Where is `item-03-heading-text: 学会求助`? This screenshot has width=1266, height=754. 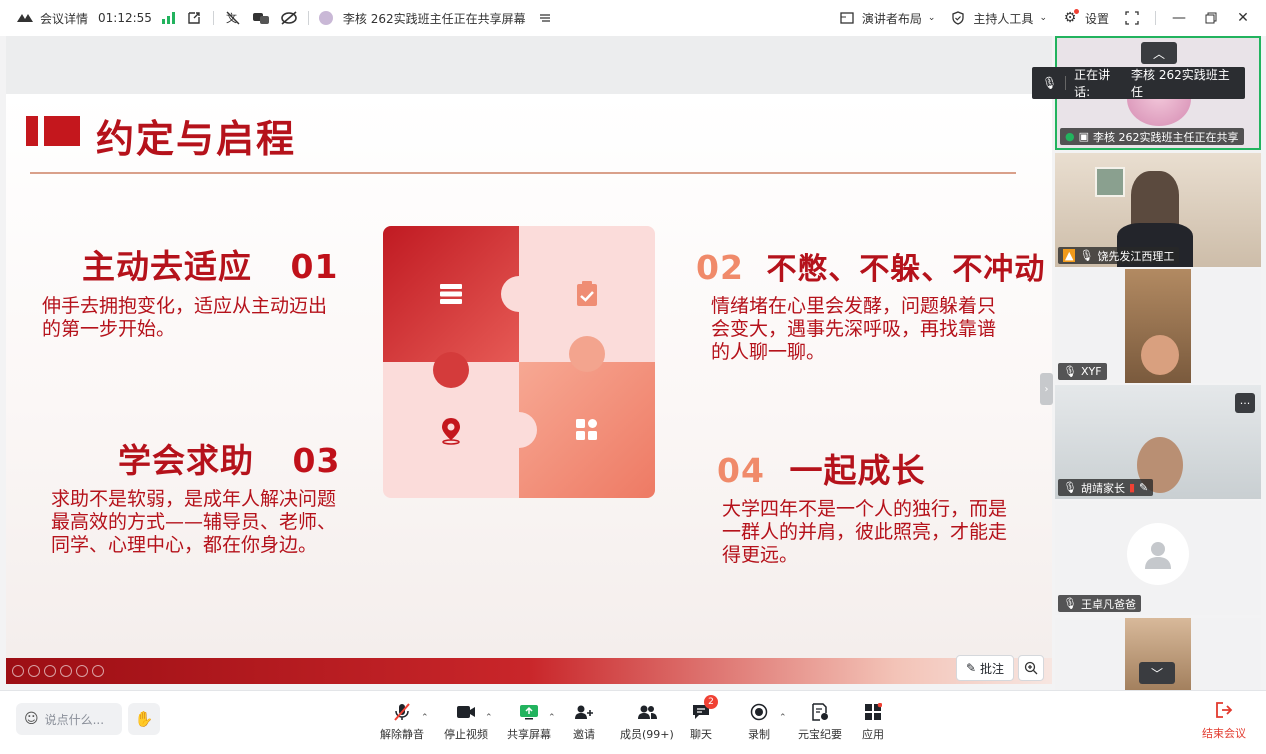 item-03-heading-text: 学会求助 is located at coordinates (186, 460).